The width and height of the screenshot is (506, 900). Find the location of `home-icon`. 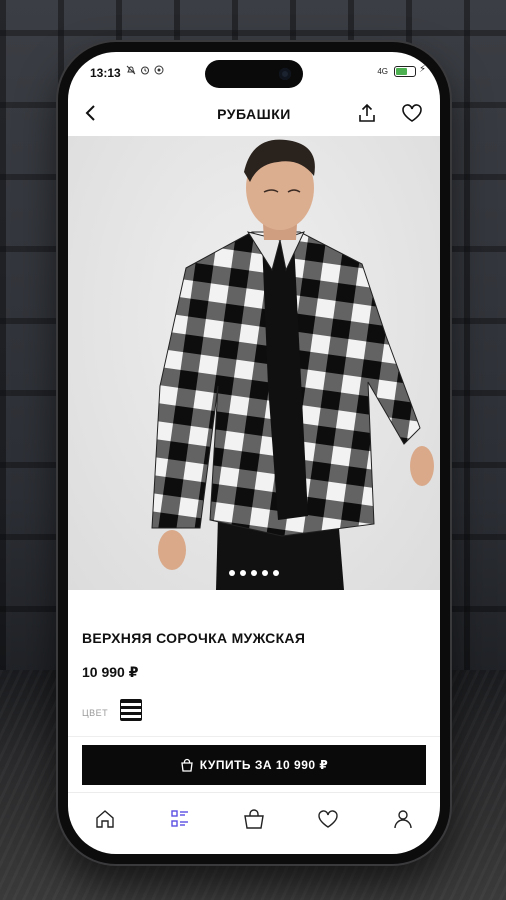

home-icon is located at coordinates (105, 819).